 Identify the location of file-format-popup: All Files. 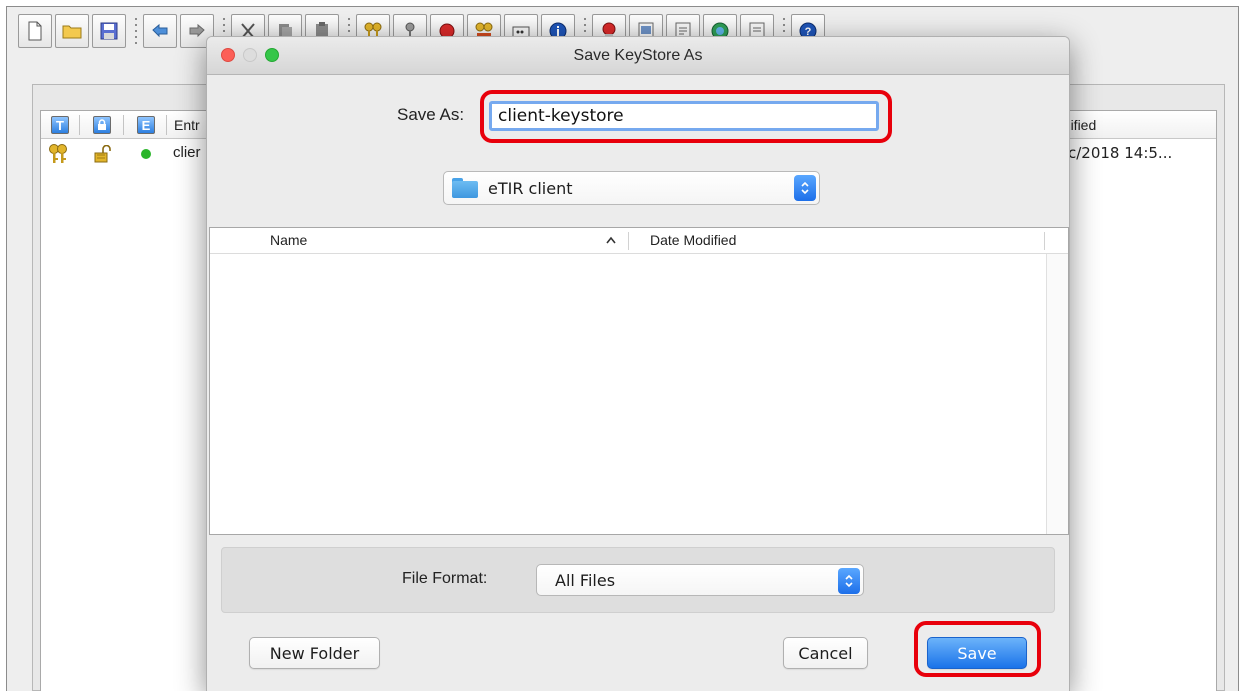
(700, 580).